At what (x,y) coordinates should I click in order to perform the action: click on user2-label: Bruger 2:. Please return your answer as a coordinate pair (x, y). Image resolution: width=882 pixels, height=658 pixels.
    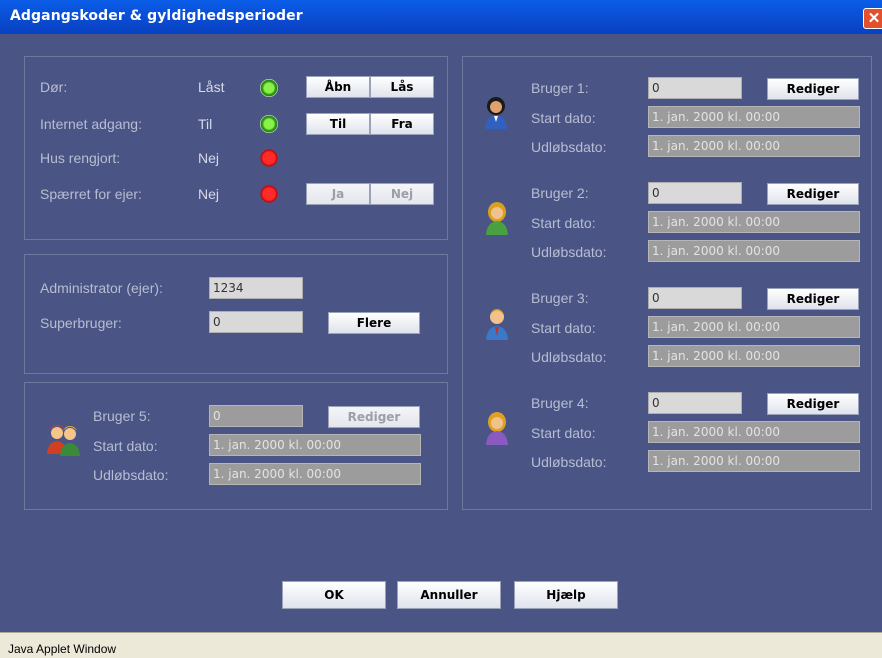
    Looking at the image, I should click on (560, 193).